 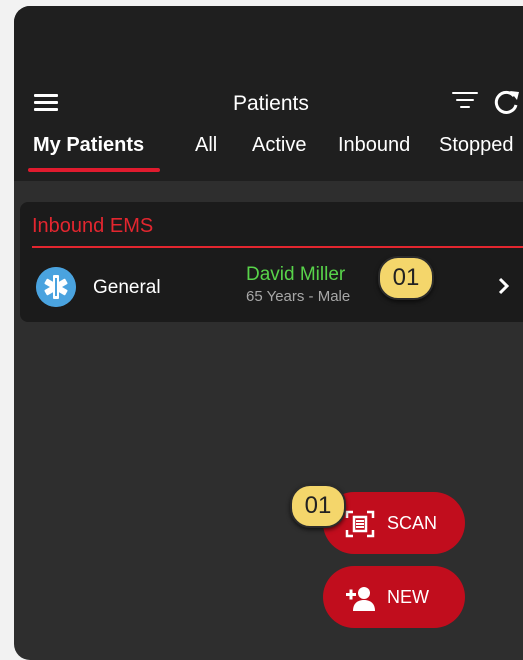 I want to click on scan-button-label: SCAN, so click(x=412, y=523).